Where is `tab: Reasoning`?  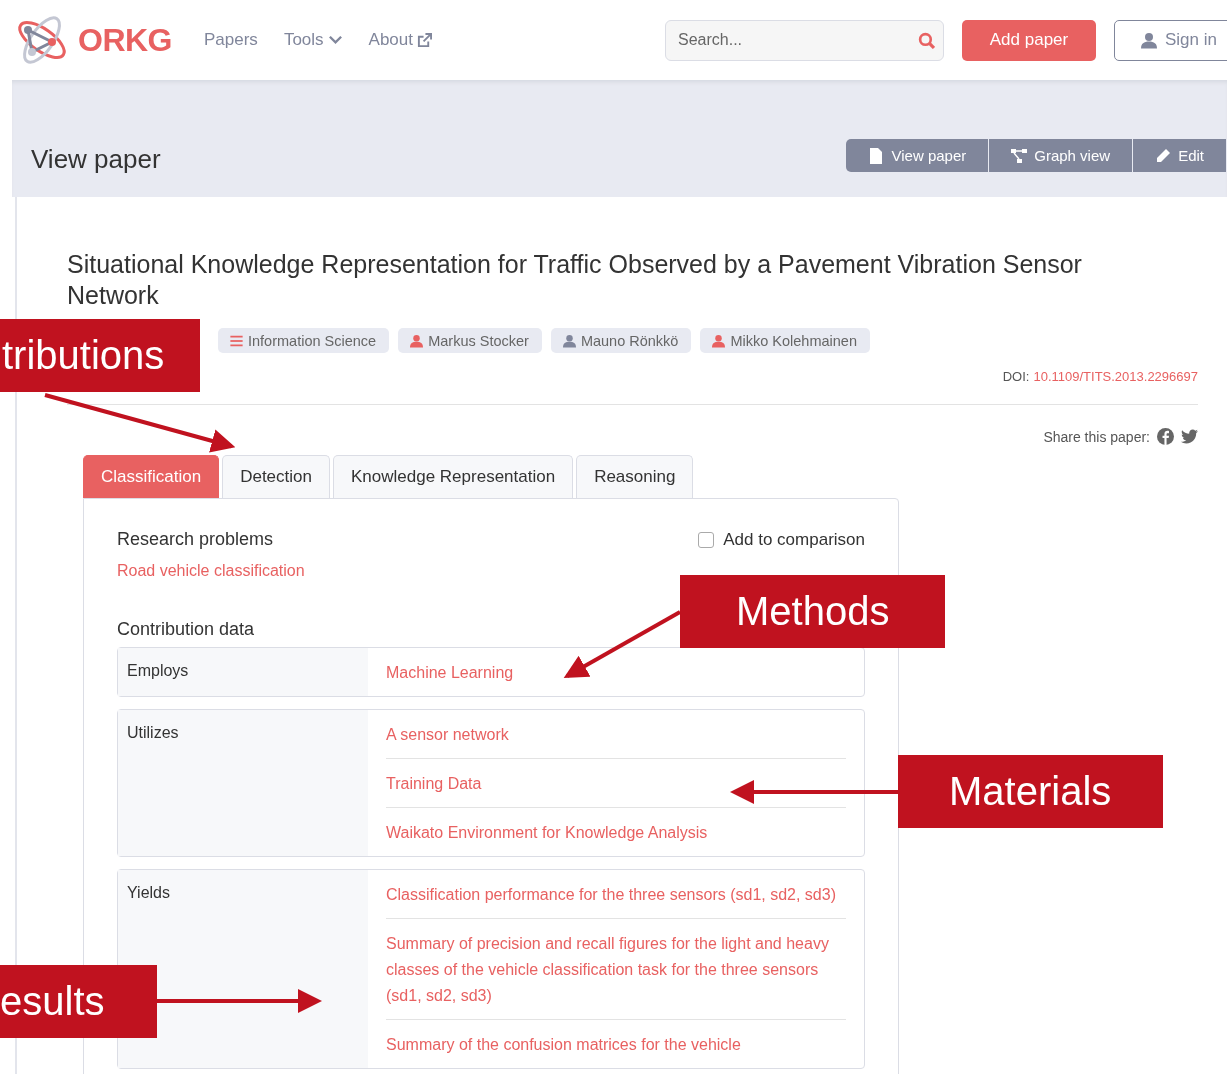
tab: Reasoning is located at coordinates (635, 476).